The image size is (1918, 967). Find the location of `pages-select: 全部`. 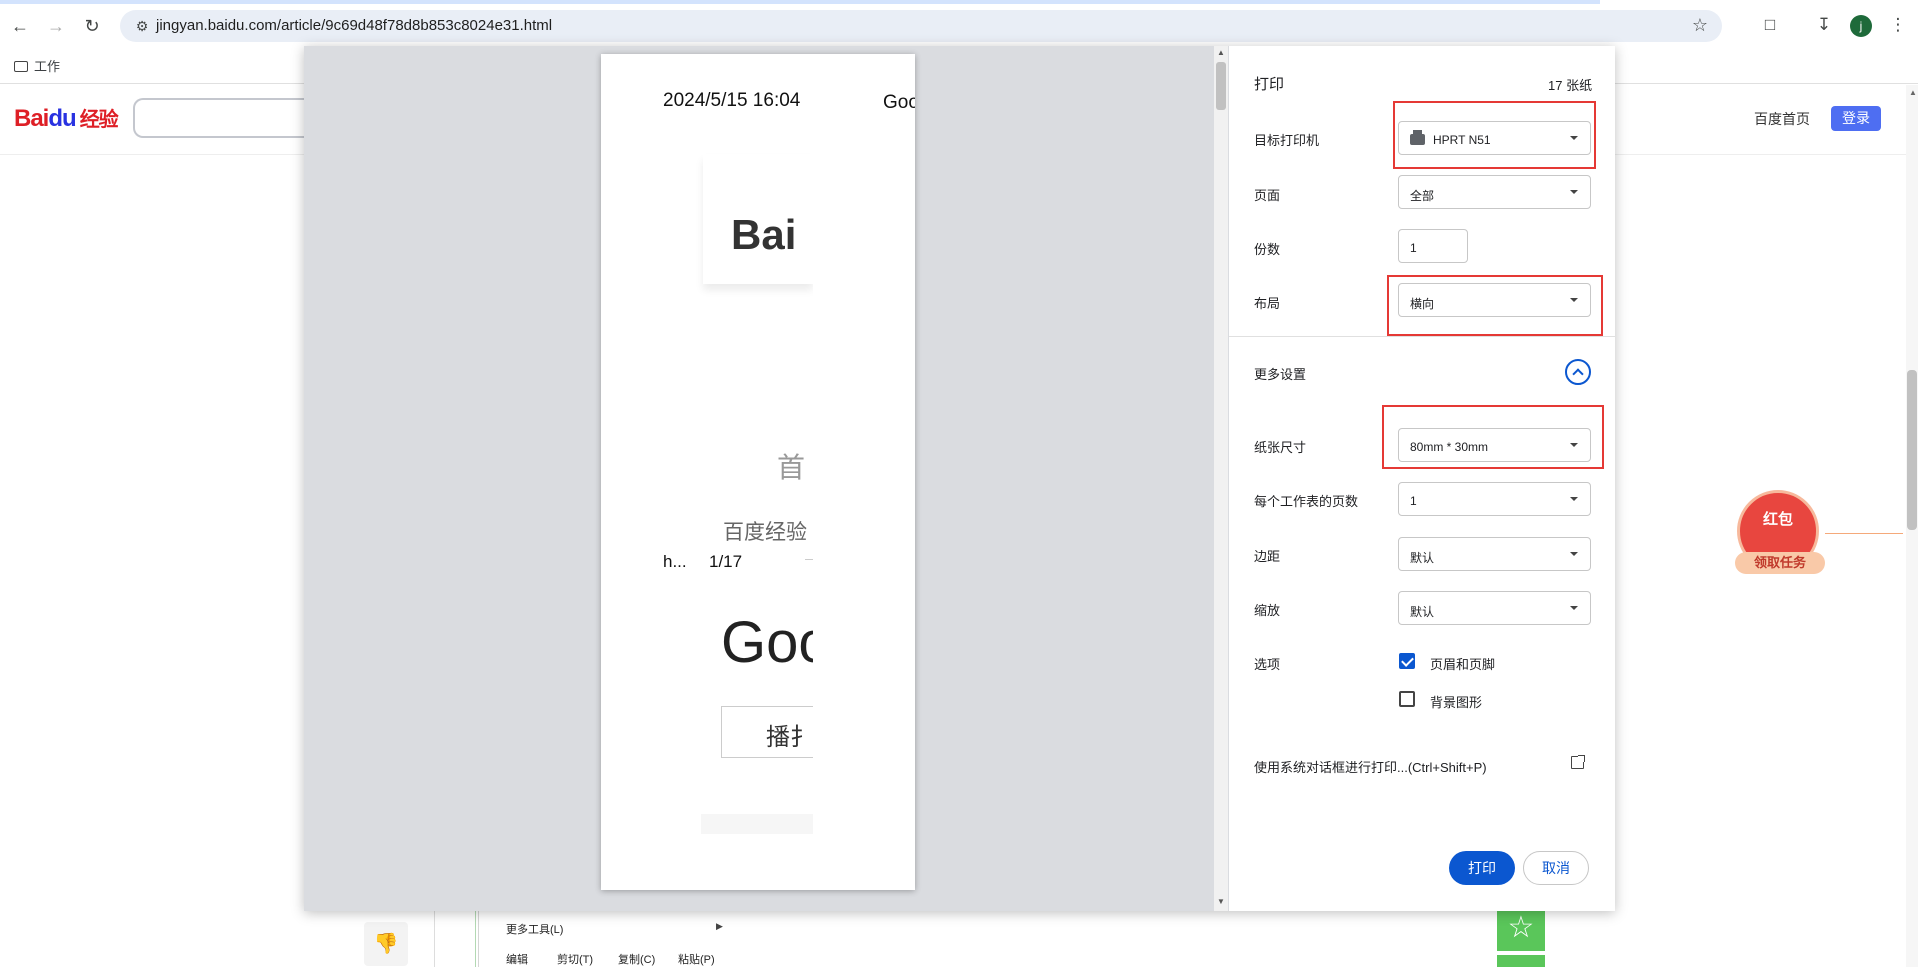

pages-select: 全部 is located at coordinates (1494, 192).